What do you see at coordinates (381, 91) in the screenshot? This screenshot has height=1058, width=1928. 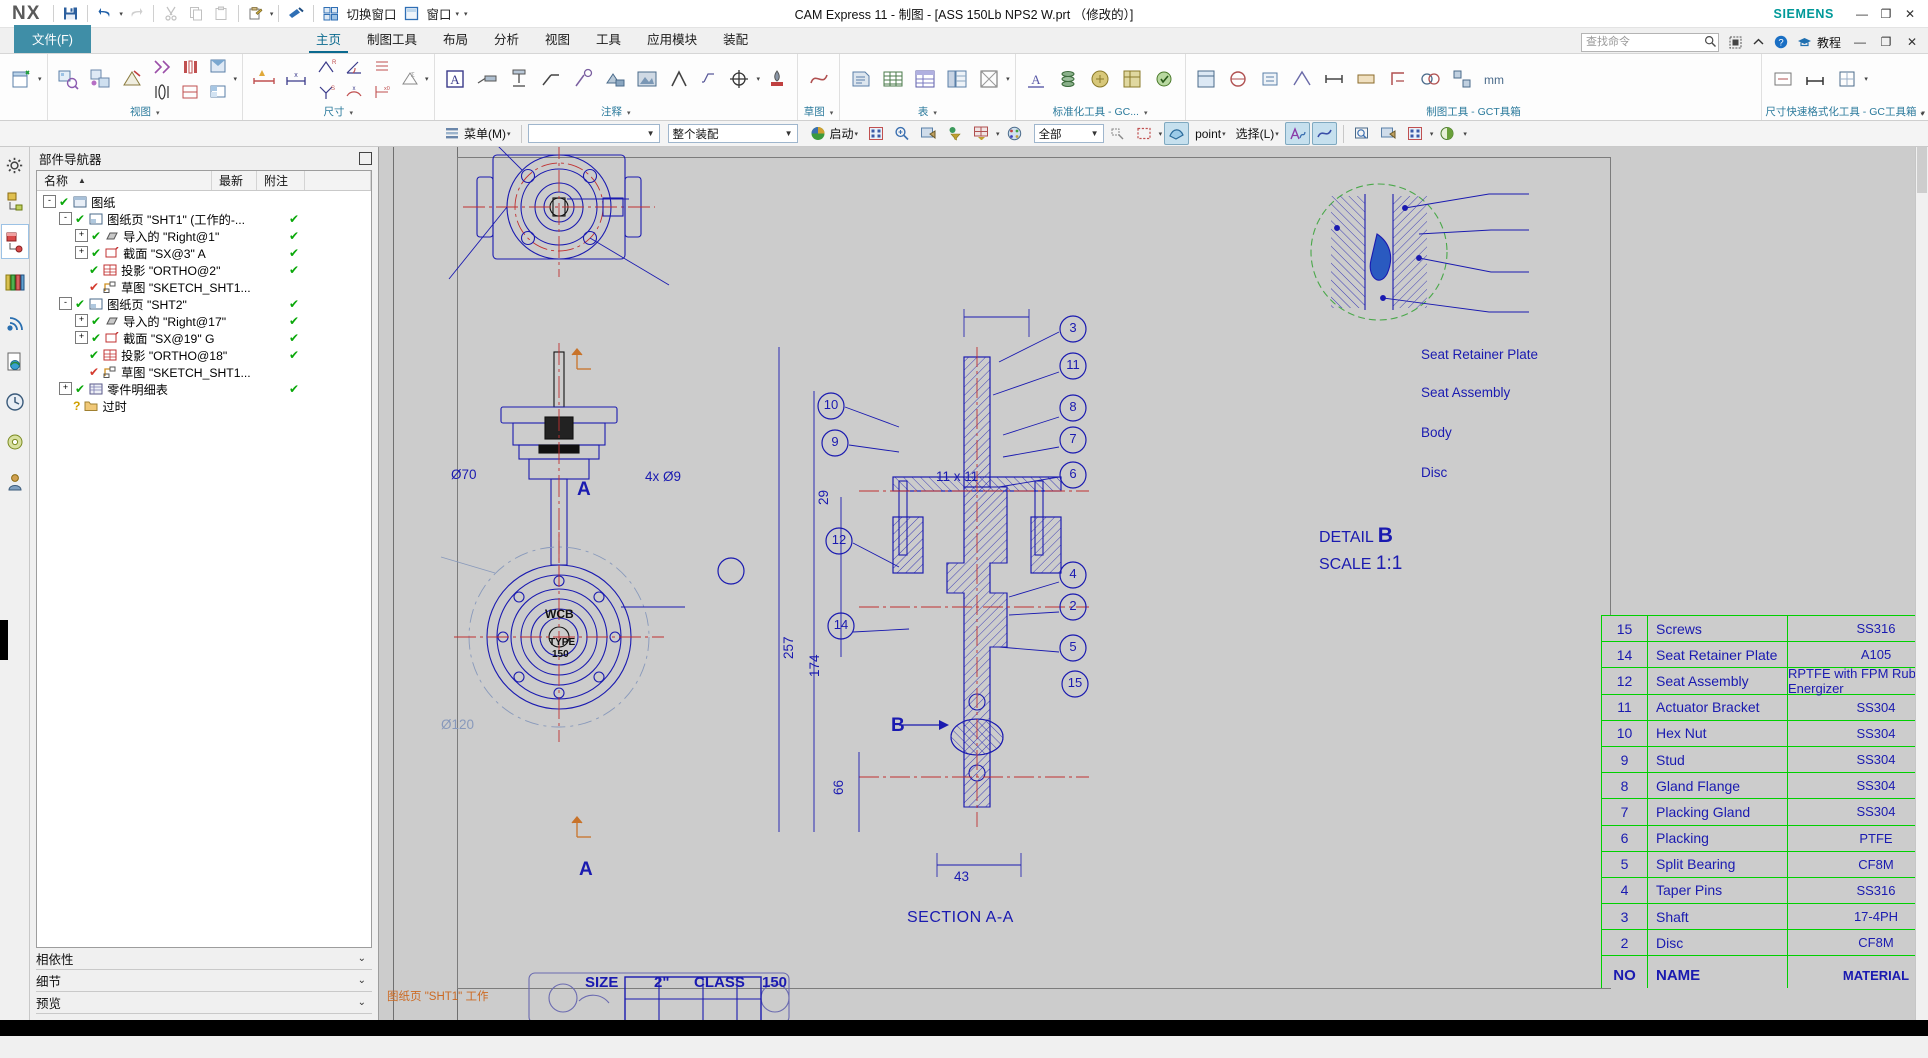 I see `ordinate-dimension-icon: x0` at bounding box center [381, 91].